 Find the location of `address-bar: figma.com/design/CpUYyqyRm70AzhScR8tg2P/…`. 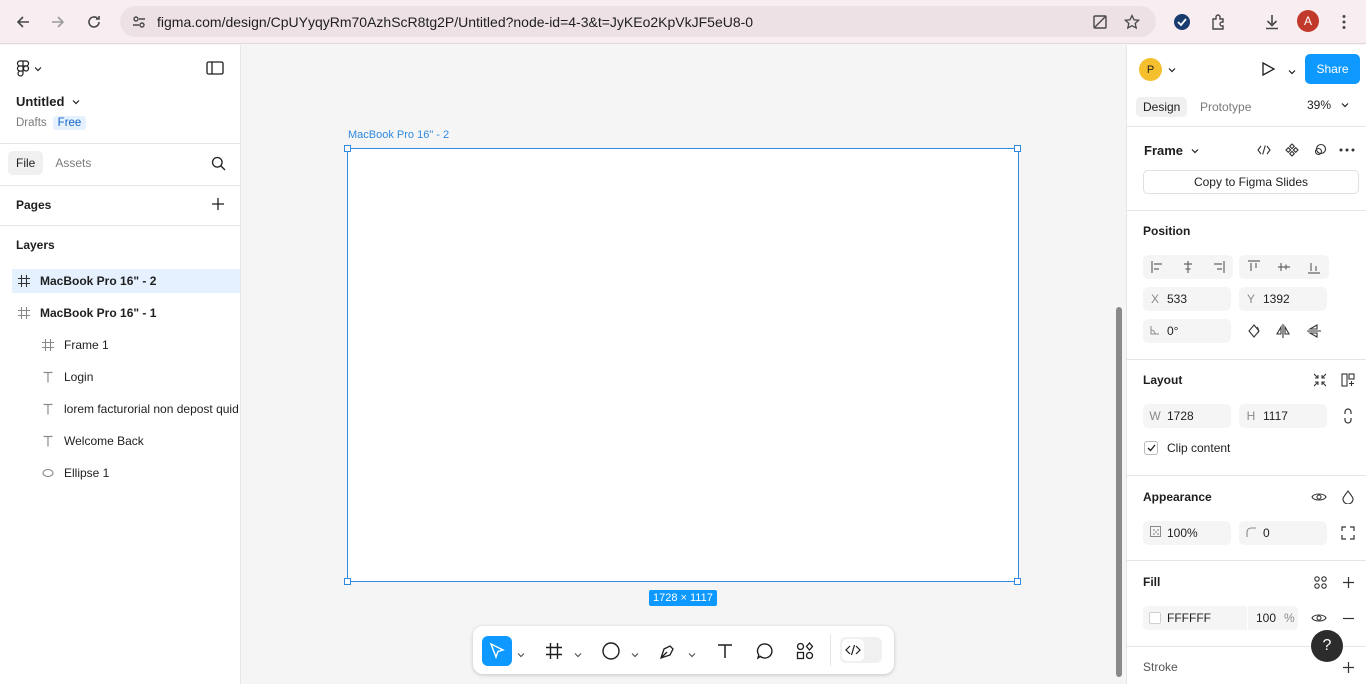

address-bar: figma.com/design/CpUYyqyRm70AzhScR8tg2P/… is located at coordinates (638, 21).